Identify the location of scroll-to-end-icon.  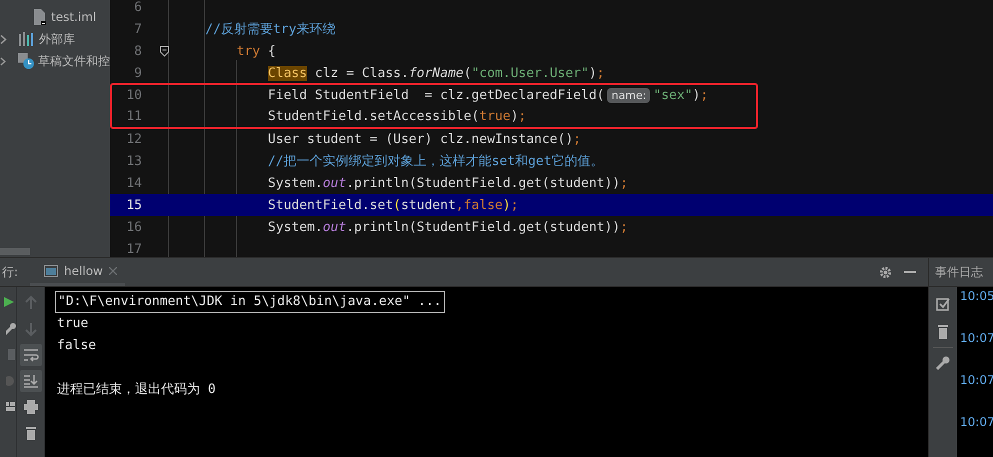
(31, 381).